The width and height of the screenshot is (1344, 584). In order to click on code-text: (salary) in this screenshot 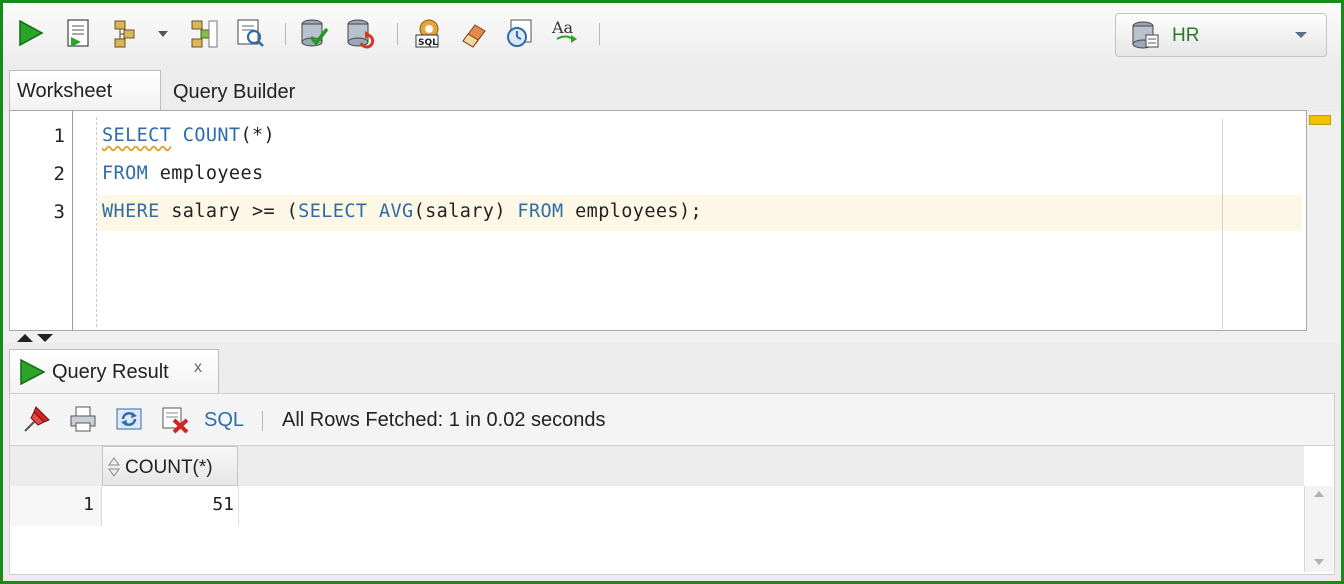, I will do `click(465, 211)`.